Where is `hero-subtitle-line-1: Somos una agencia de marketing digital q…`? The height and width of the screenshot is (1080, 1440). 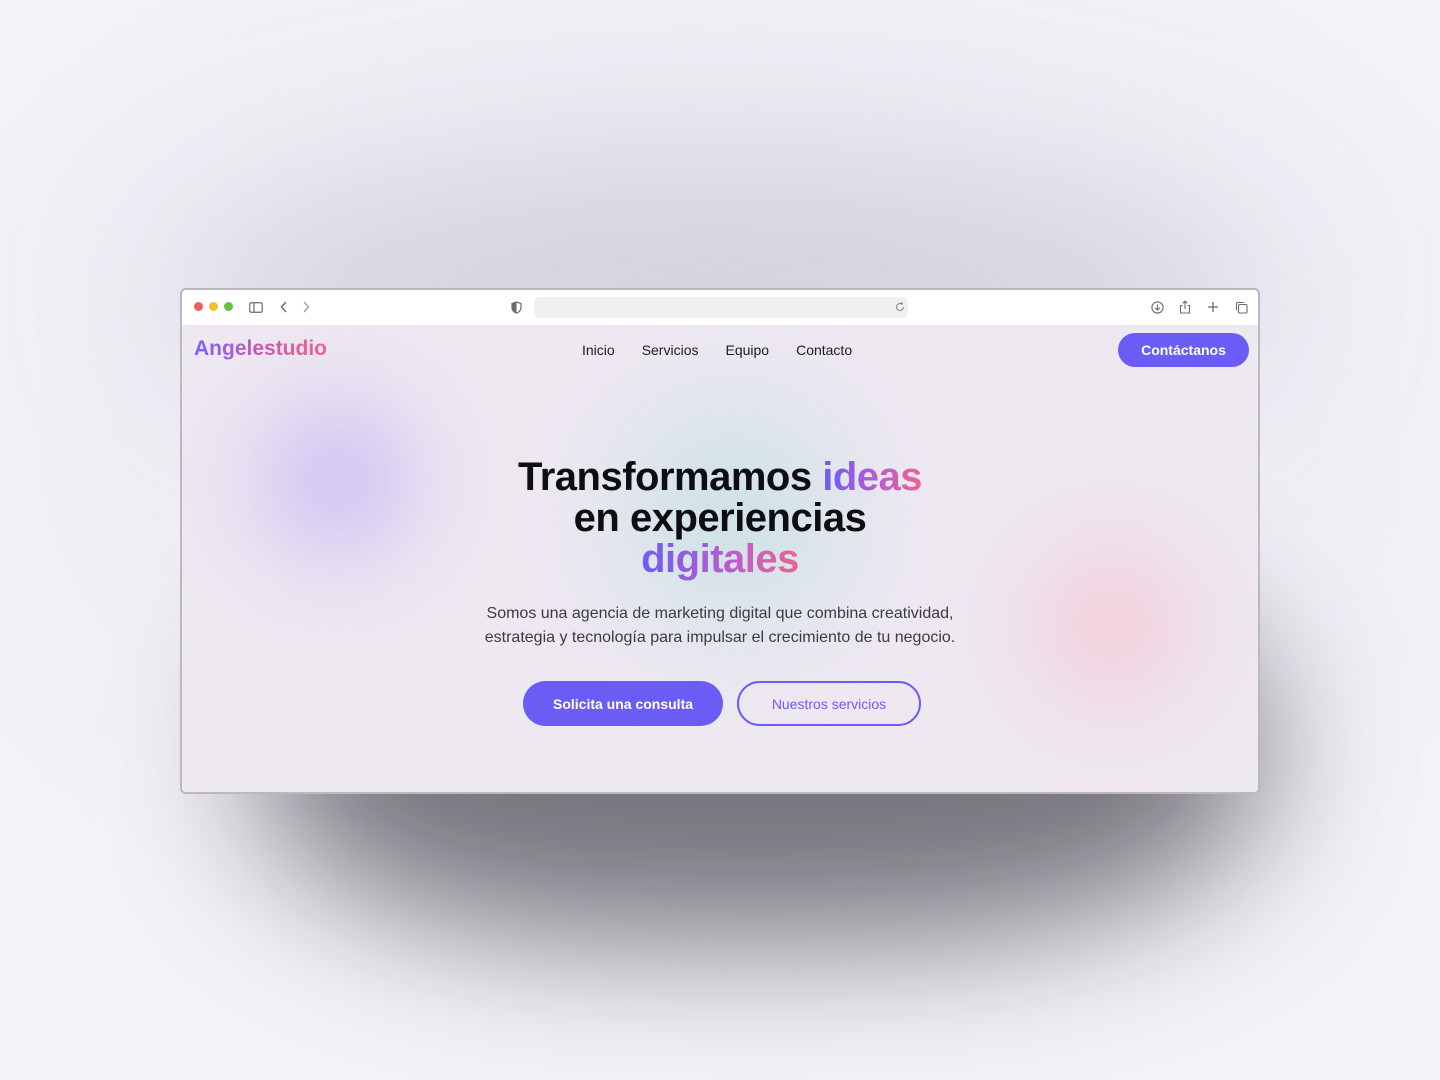
hero-subtitle-line-1: Somos una agencia de marketing digital q… is located at coordinates (720, 613).